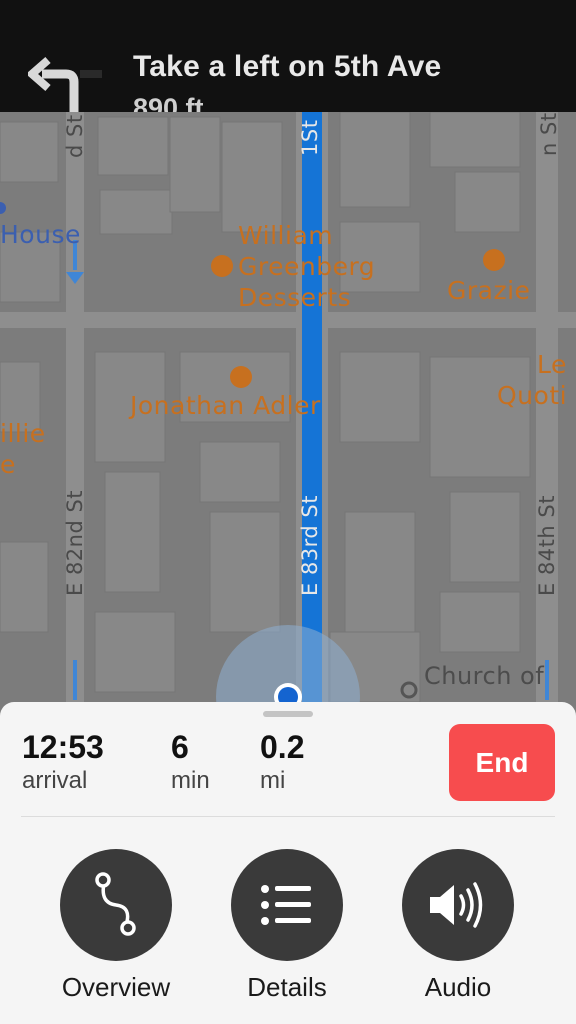 This screenshot has height=1024, width=576. I want to click on details-label: Details, so click(287, 987).